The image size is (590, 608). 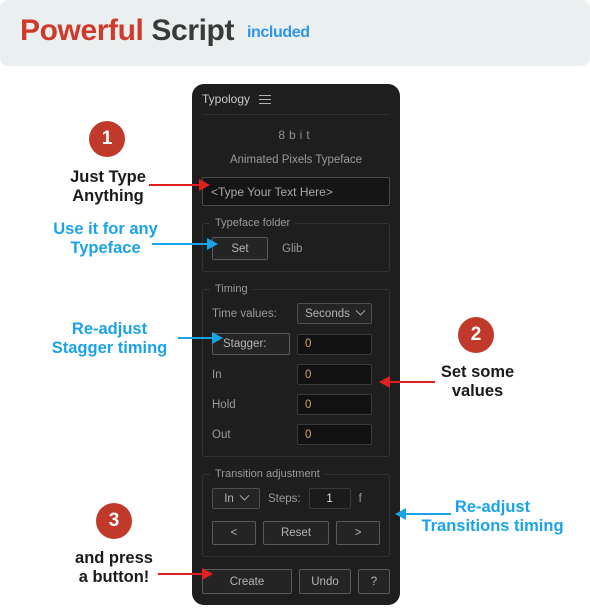 I want to click on prev-step-button: <, so click(x=234, y=533).